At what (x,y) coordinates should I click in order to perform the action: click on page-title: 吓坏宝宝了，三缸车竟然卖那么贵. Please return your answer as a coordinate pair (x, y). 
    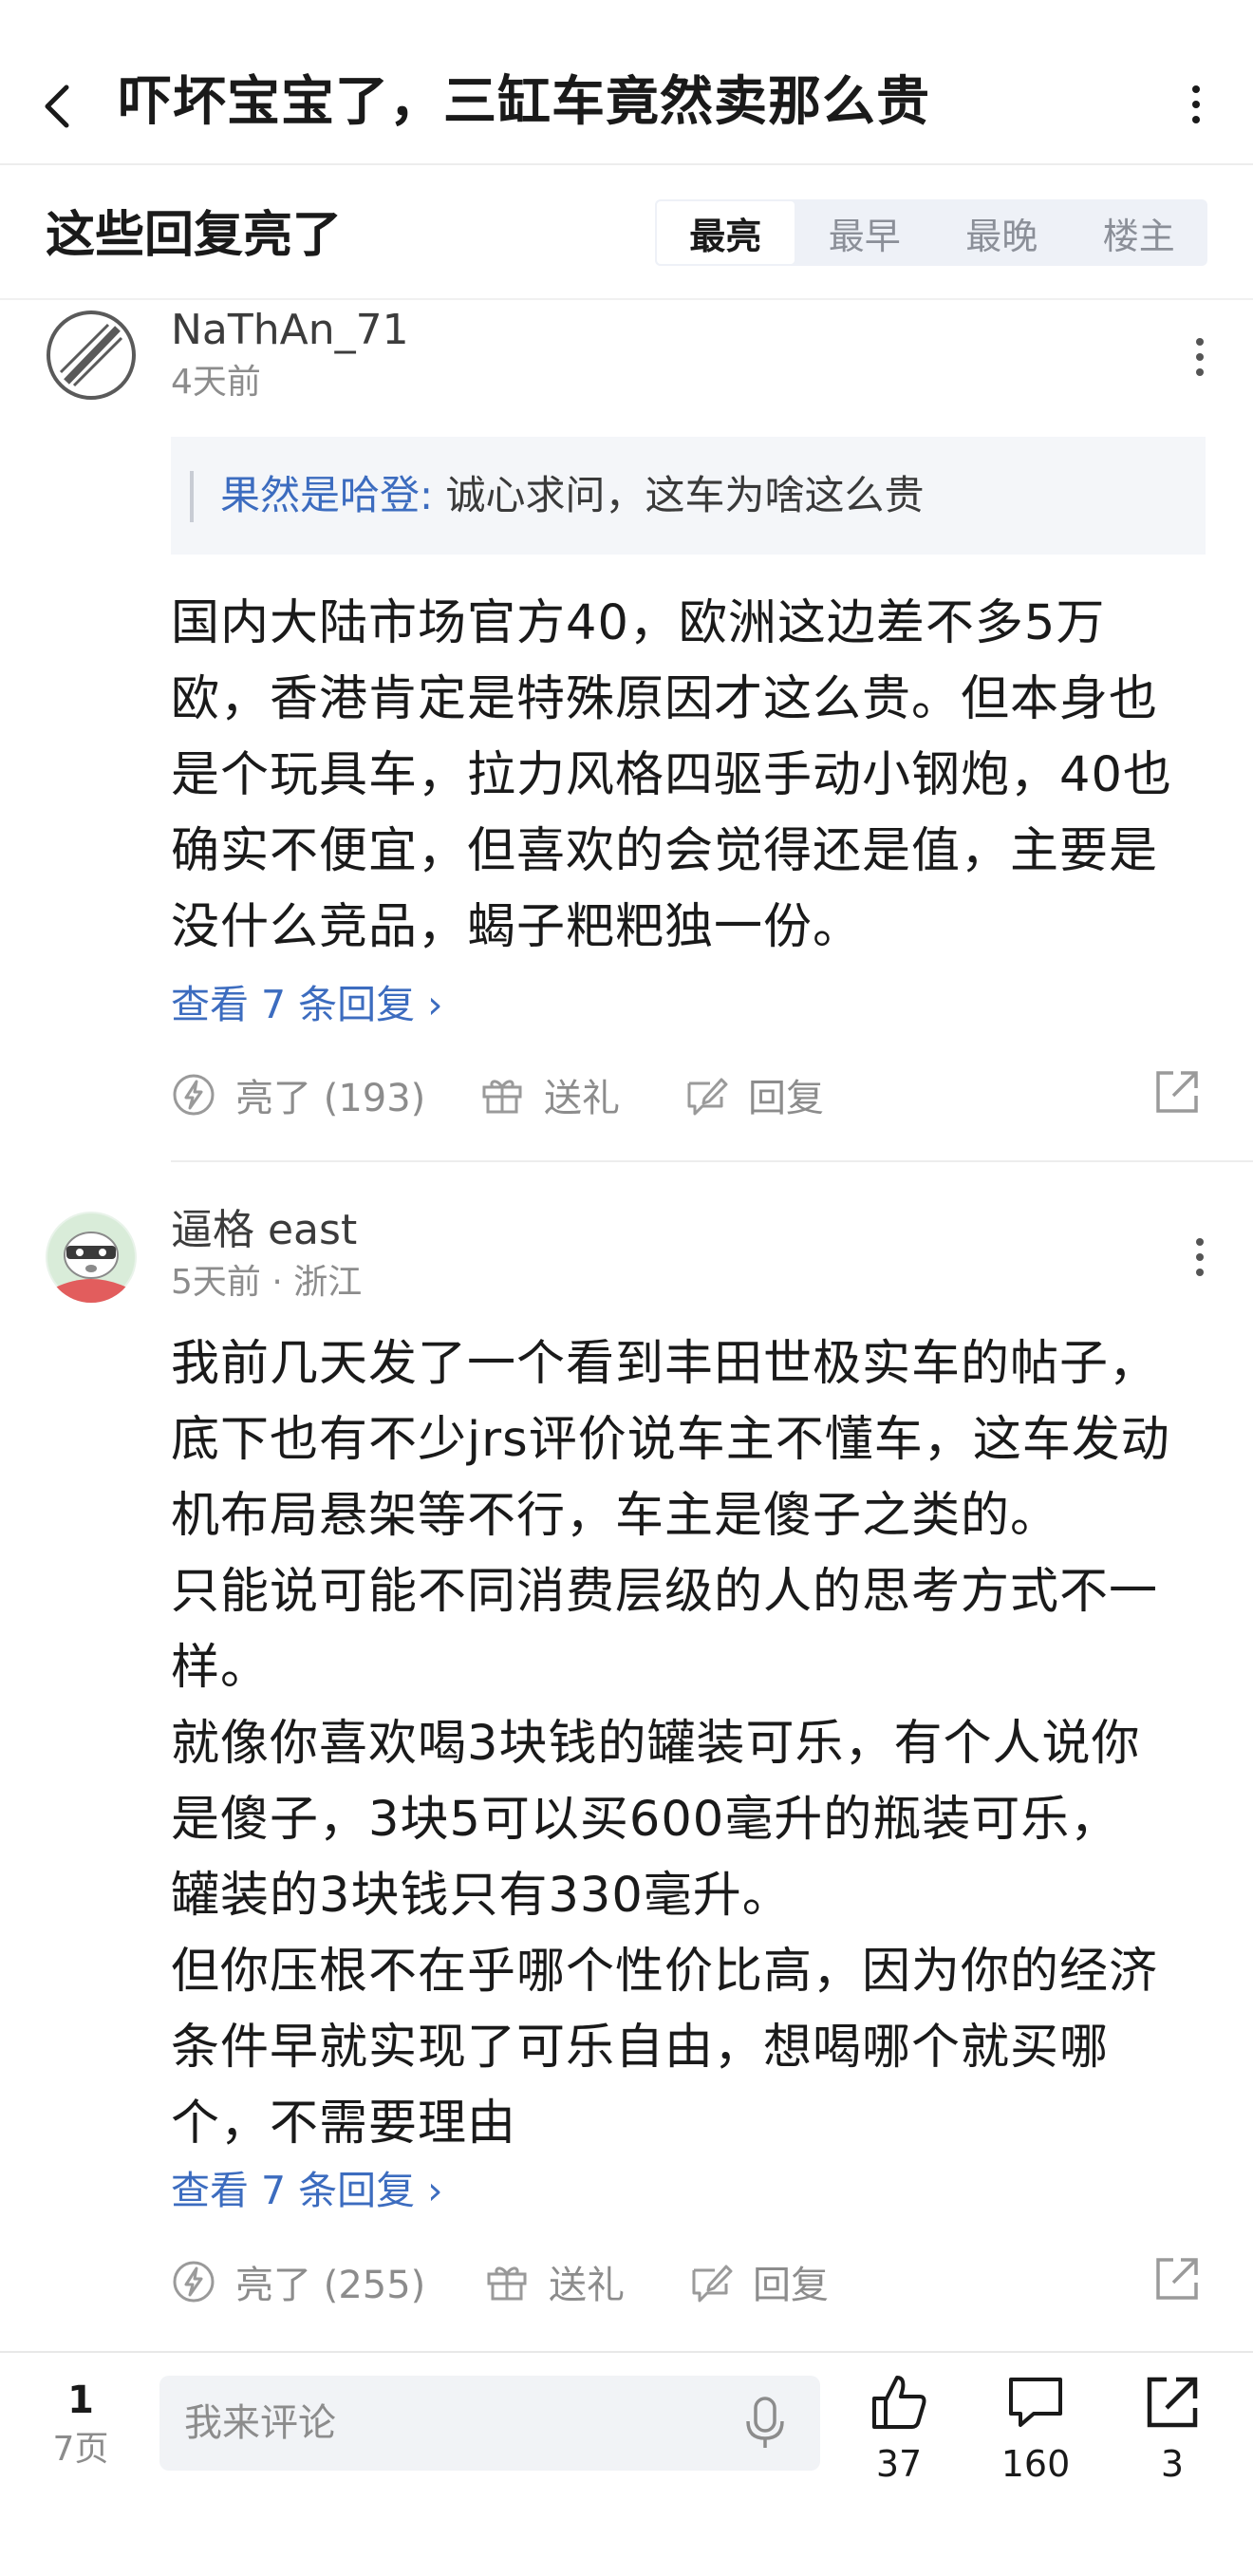
    Looking at the image, I should click on (524, 102).